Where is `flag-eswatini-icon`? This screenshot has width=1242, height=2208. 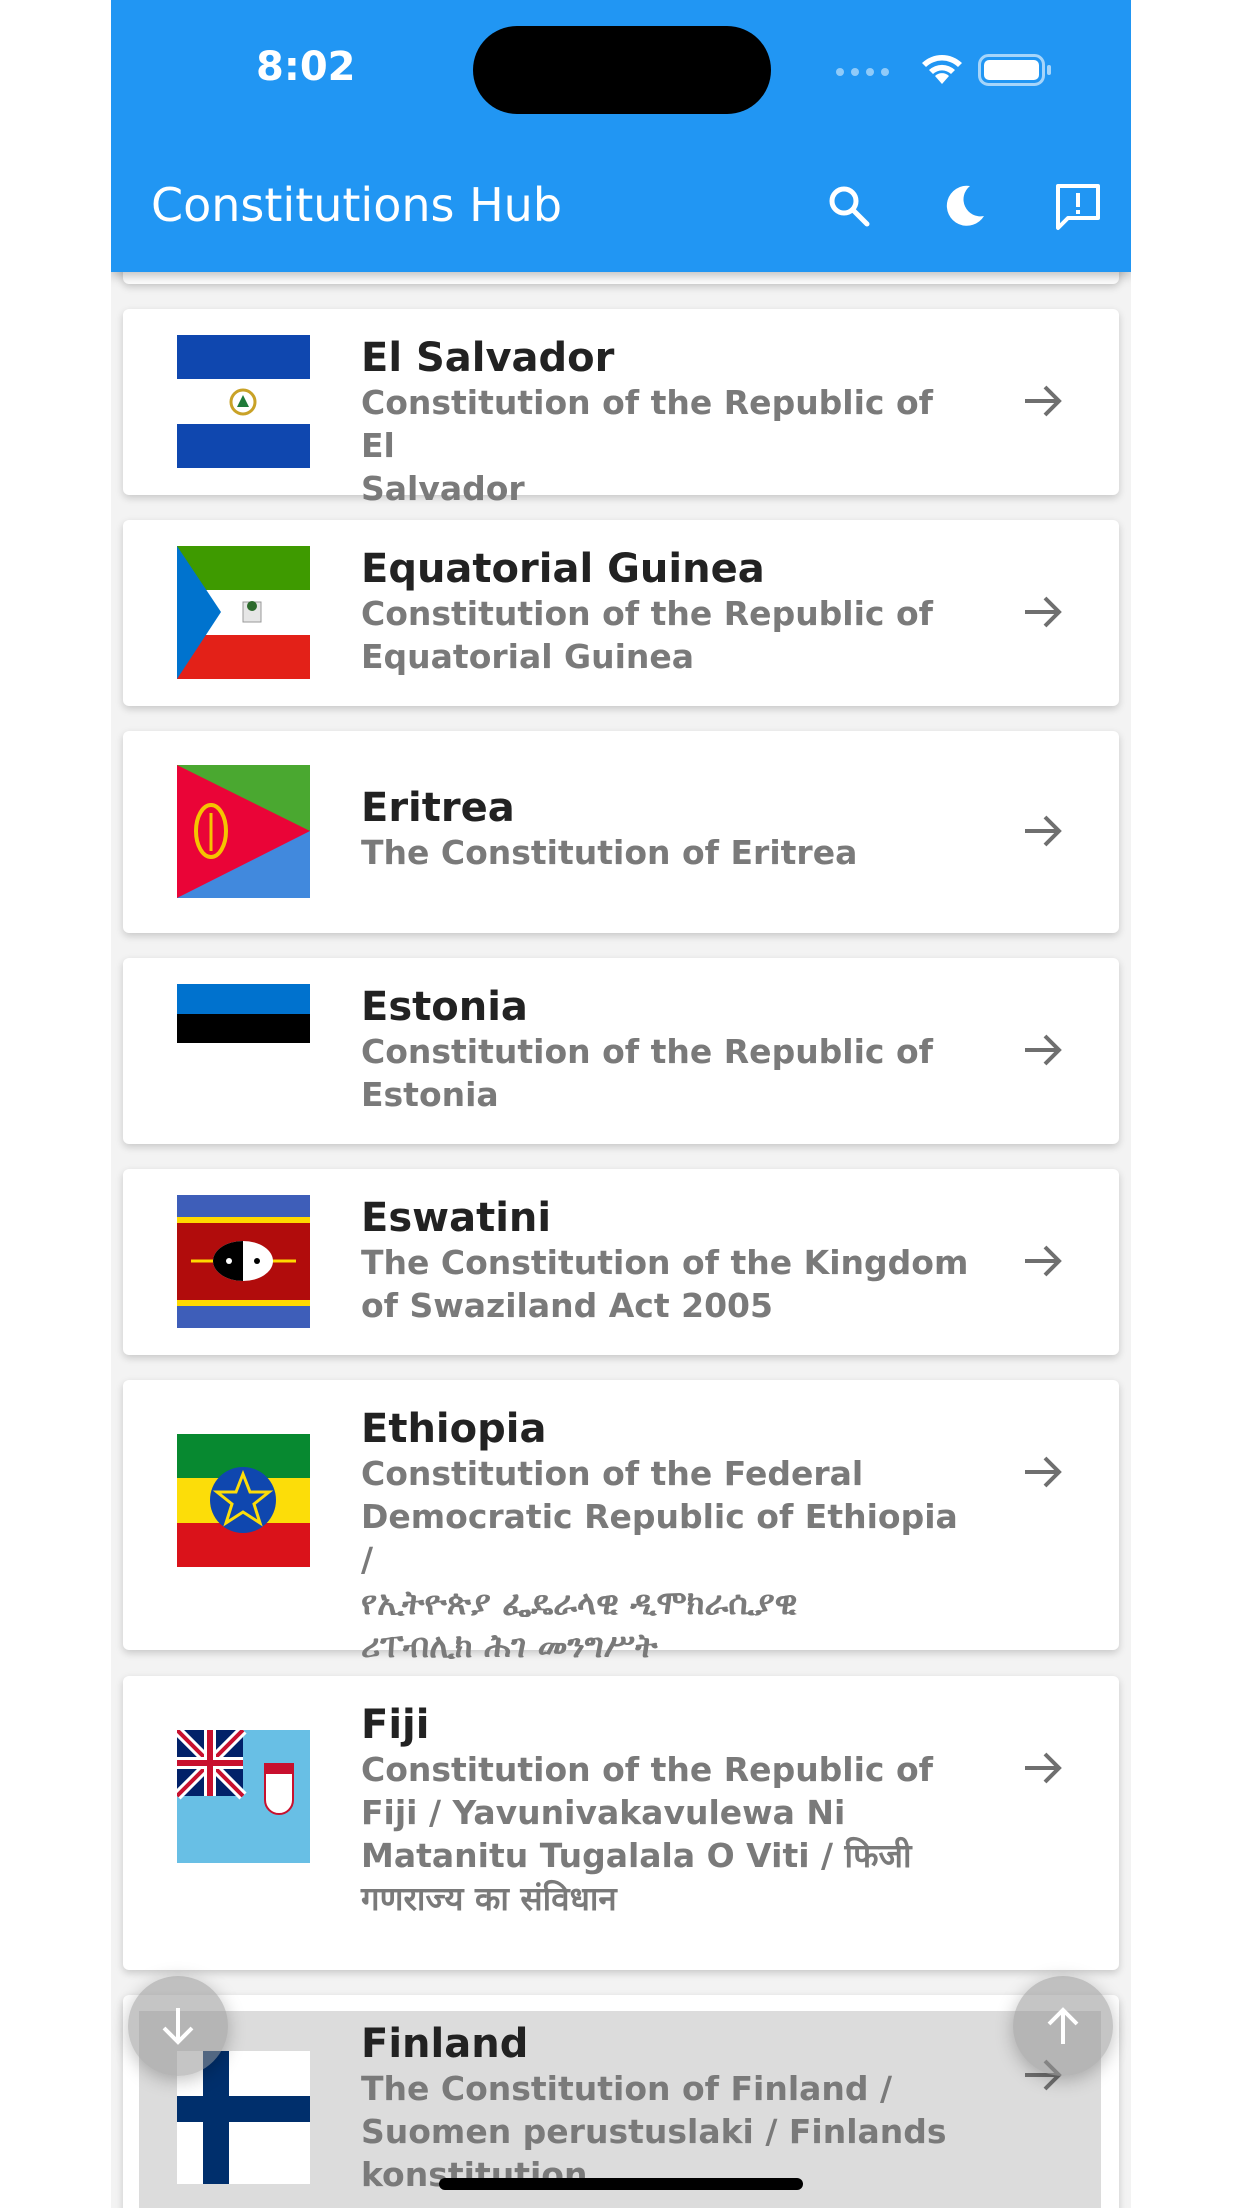
flag-eswatini-icon is located at coordinates (243, 1261).